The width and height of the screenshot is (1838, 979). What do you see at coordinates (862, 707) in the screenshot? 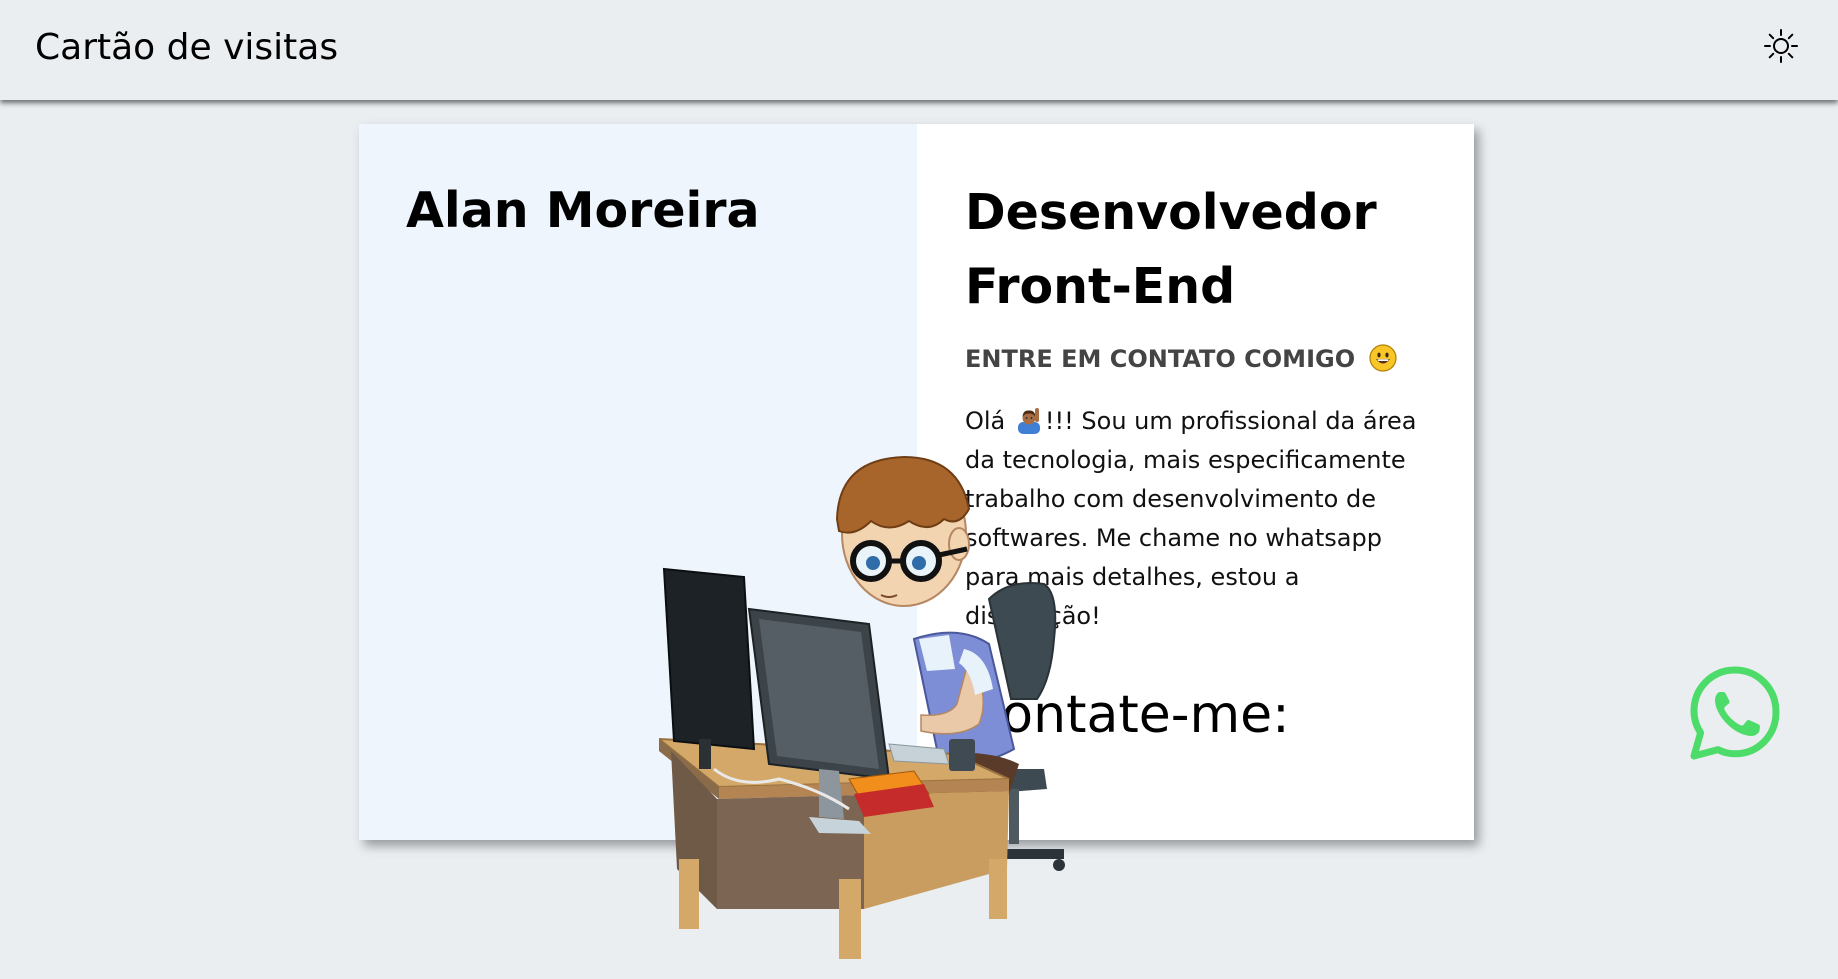
I see `developer-at-desk-illustration` at bounding box center [862, 707].